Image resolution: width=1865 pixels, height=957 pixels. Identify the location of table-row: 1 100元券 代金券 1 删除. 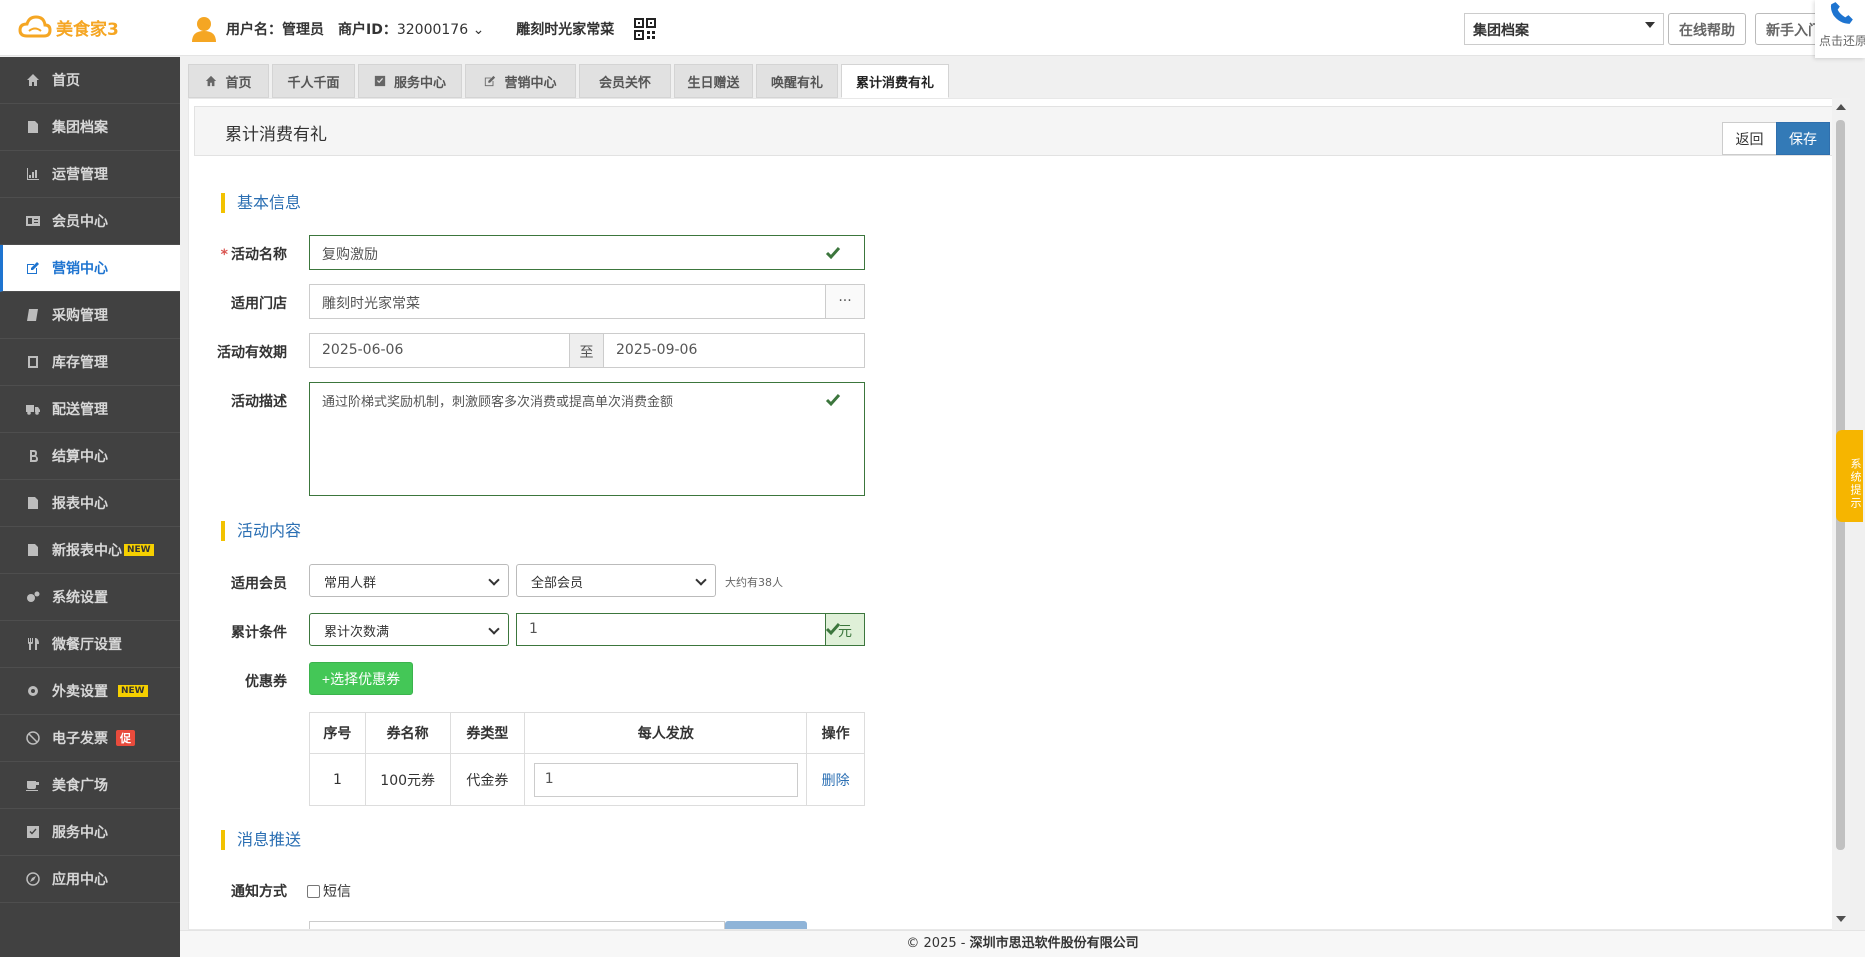
(587, 779).